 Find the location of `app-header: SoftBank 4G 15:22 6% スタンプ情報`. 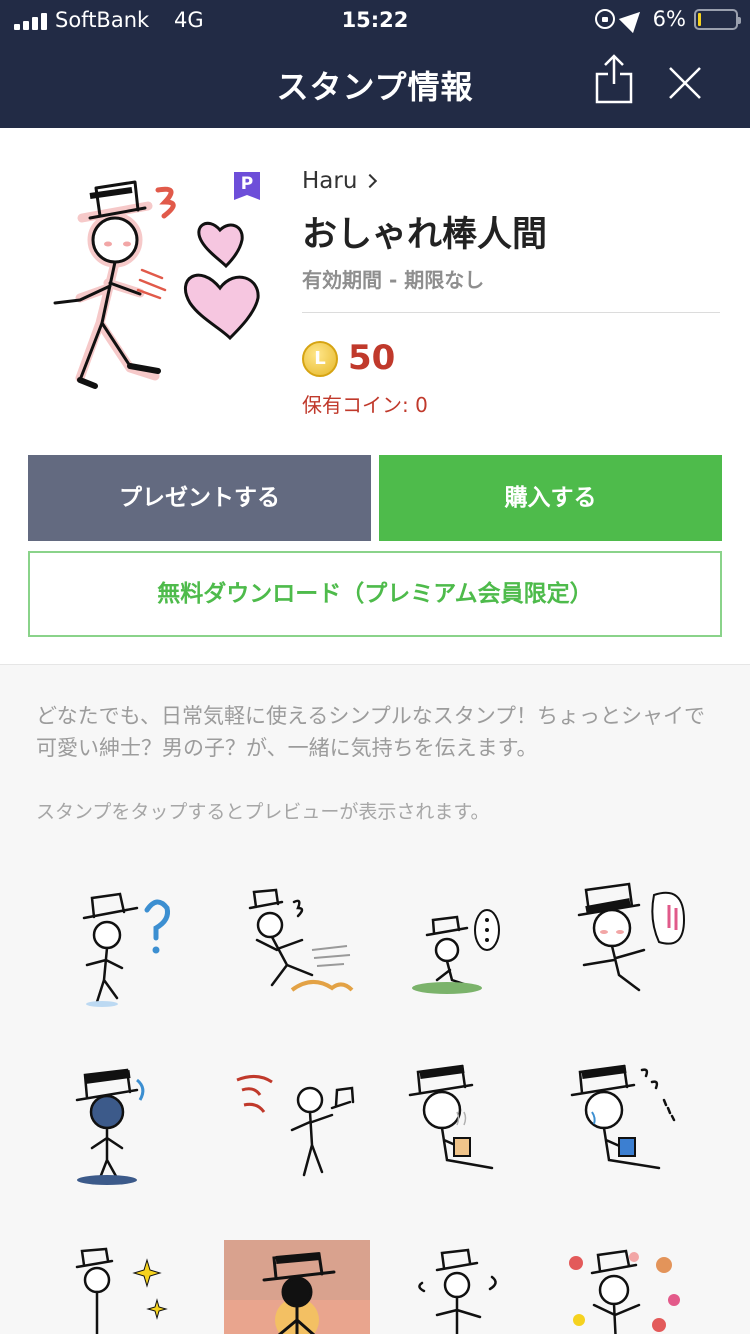

app-header: SoftBank 4G 15:22 6% スタンプ情報 is located at coordinates (375, 64).